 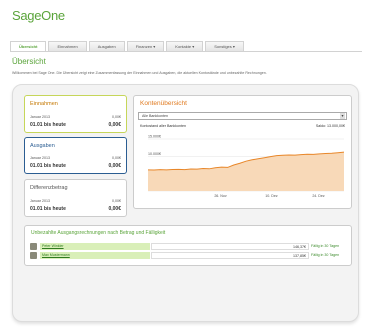 I want to click on invoice-customer-link: Max Mustermann, so click(x=95, y=255).